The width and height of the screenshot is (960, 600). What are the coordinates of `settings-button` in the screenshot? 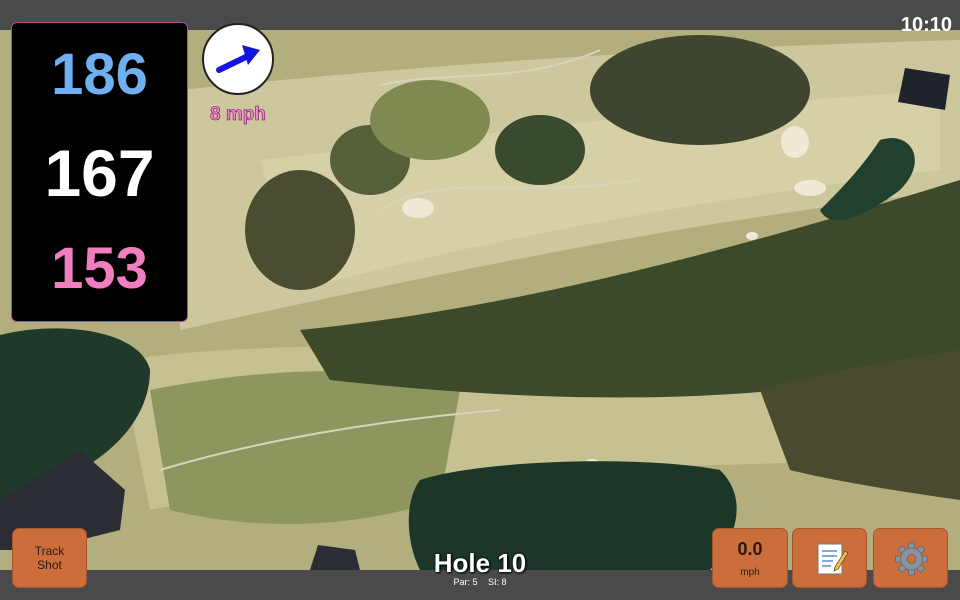 It's located at (910, 558).